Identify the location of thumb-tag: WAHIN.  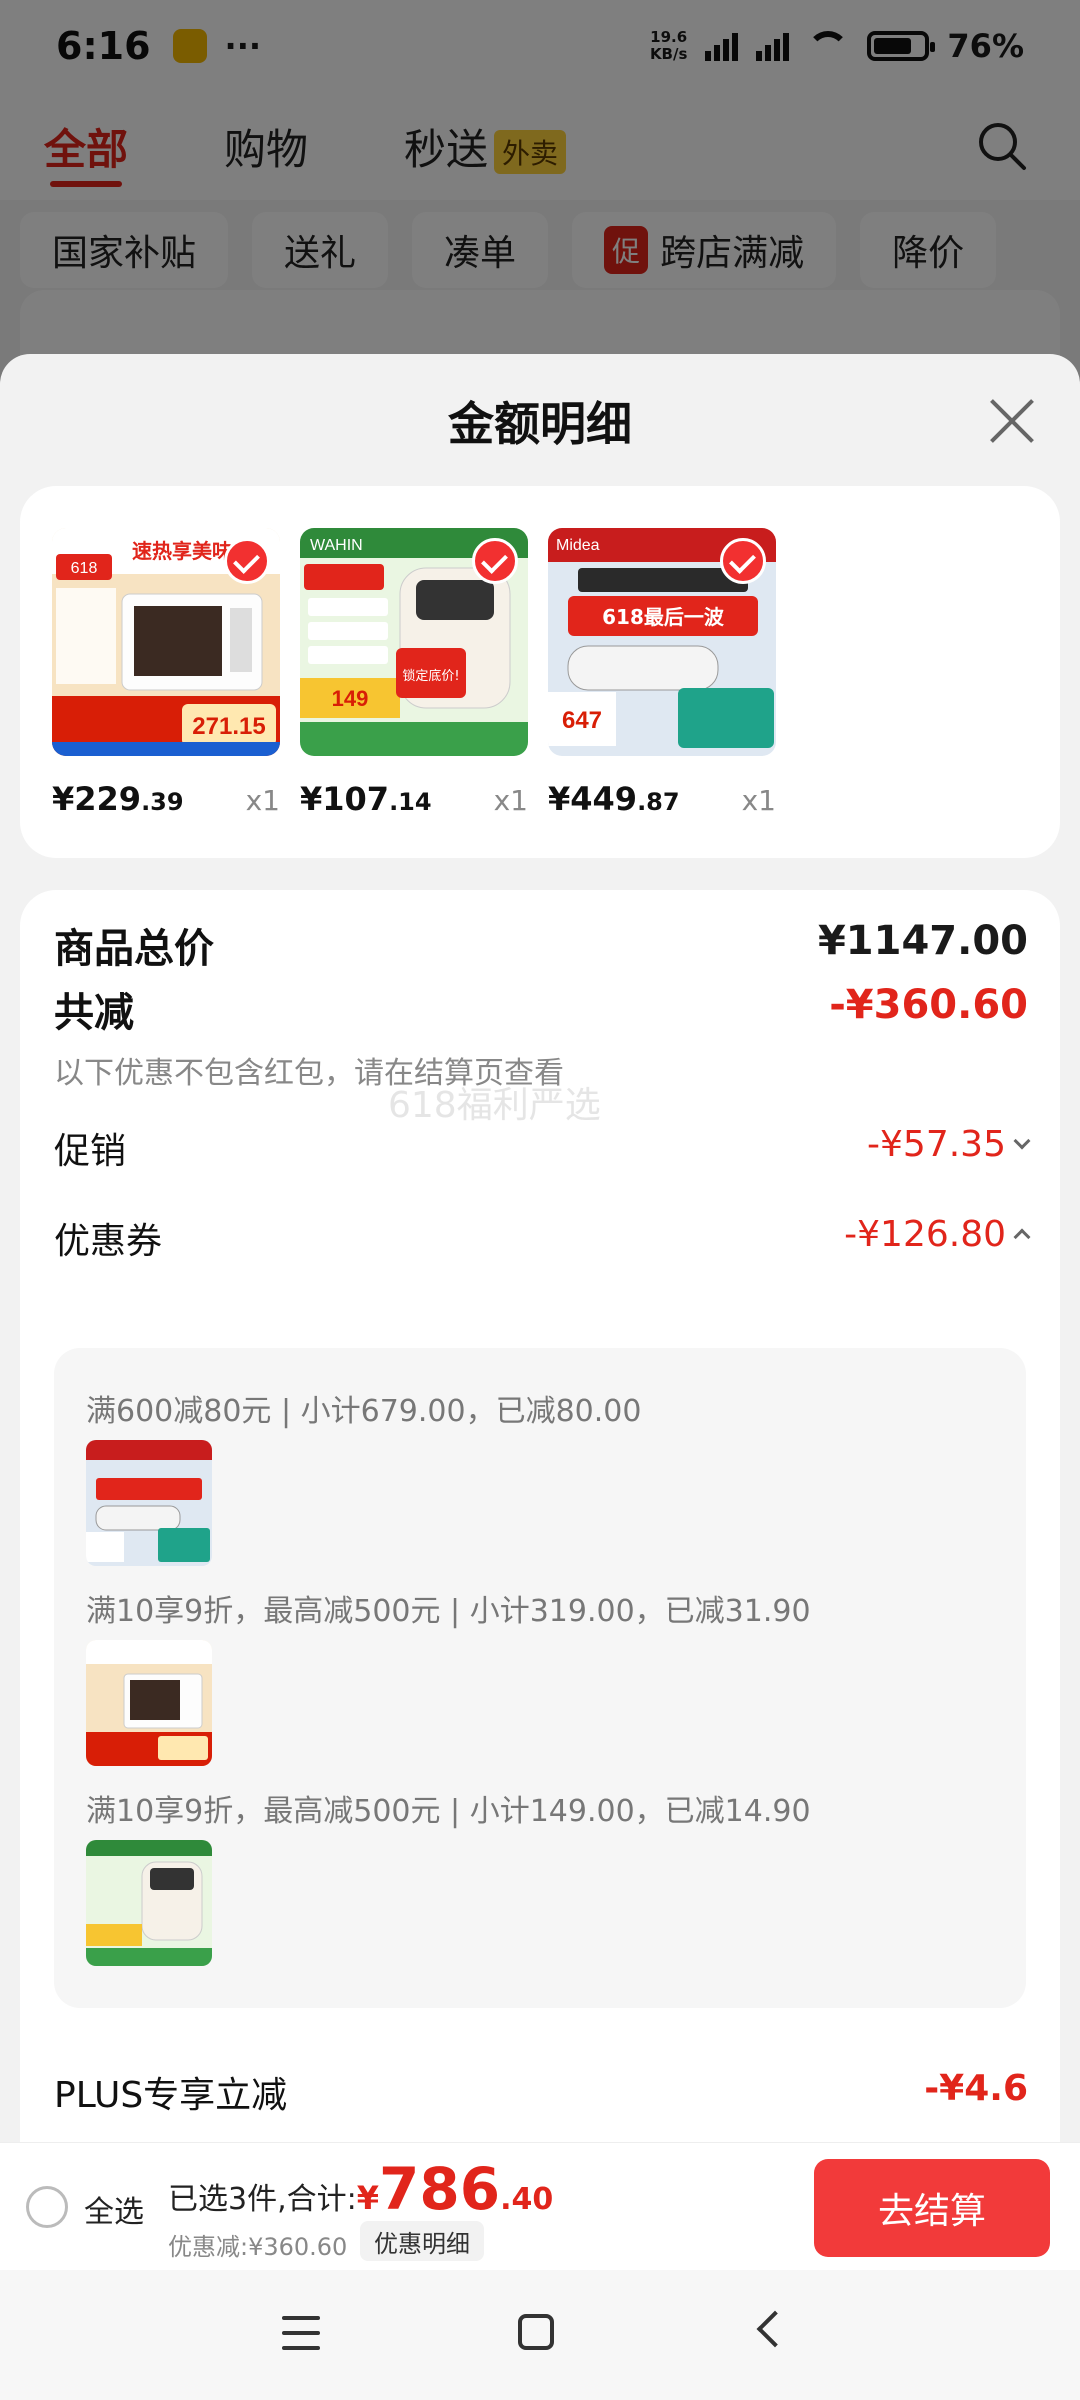
(336, 545).